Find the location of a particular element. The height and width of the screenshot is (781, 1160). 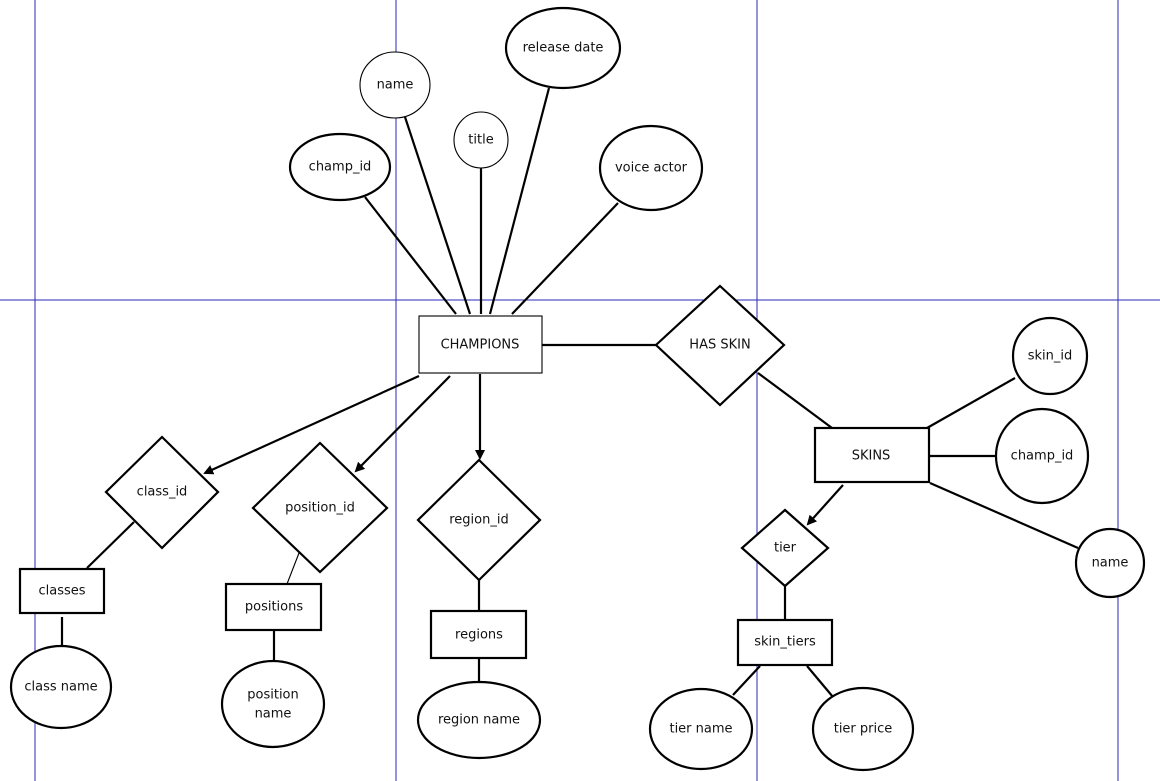

attribute-title: title is located at coordinates (481, 140).